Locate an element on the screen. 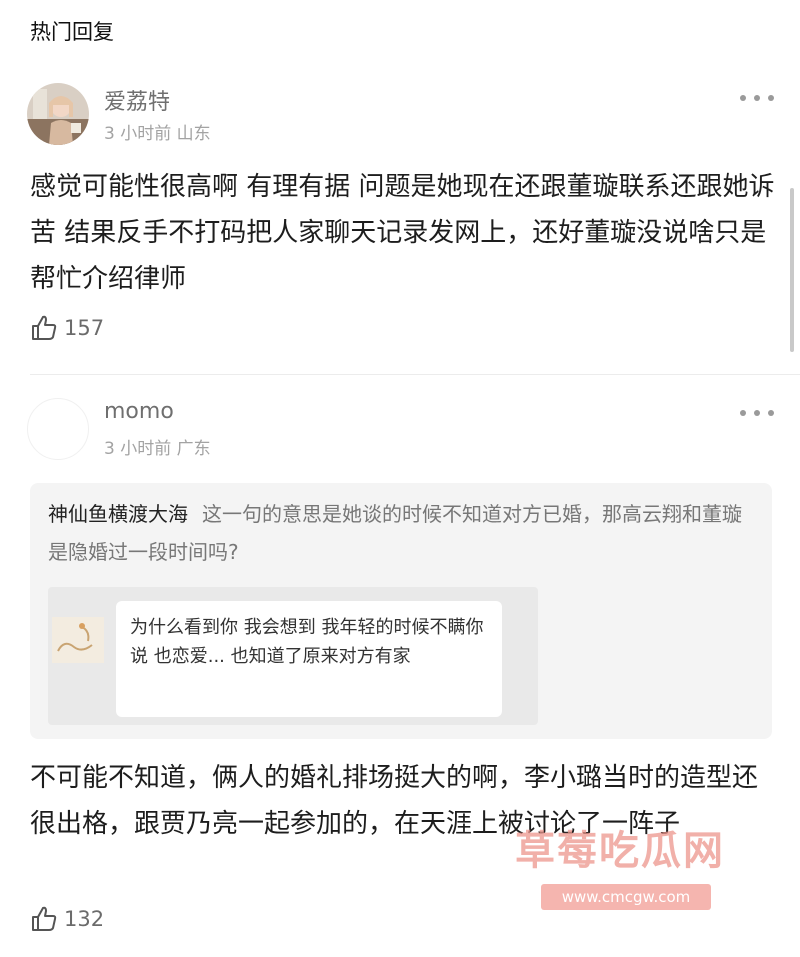 The image size is (800, 957). username: momo is located at coordinates (139, 411).